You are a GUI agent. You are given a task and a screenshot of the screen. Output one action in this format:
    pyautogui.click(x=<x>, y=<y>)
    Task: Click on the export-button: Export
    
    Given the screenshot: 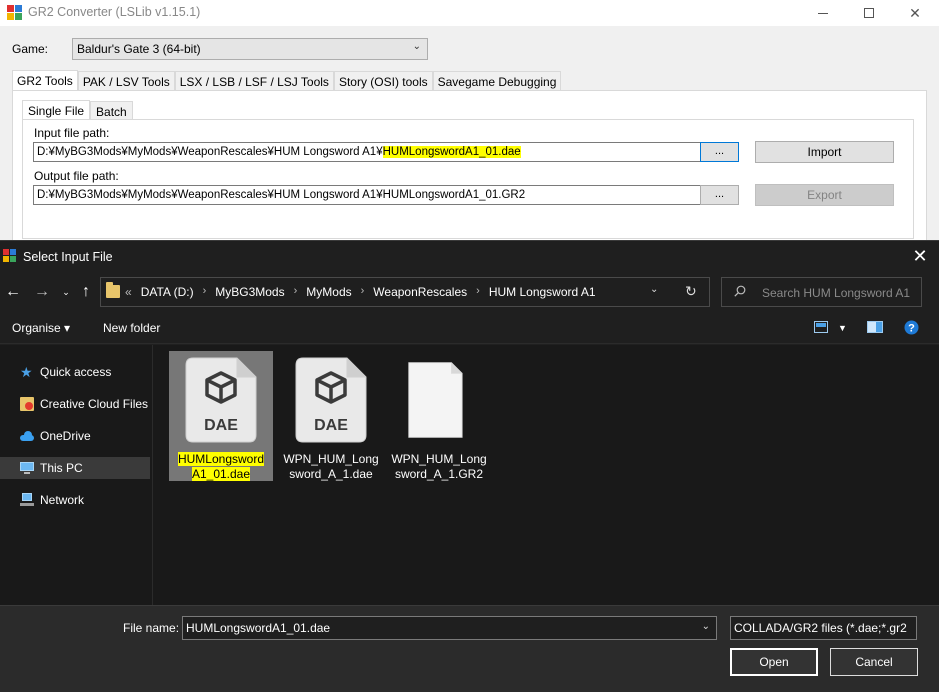 What is the action you would take?
    pyautogui.click(x=824, y=195)
    